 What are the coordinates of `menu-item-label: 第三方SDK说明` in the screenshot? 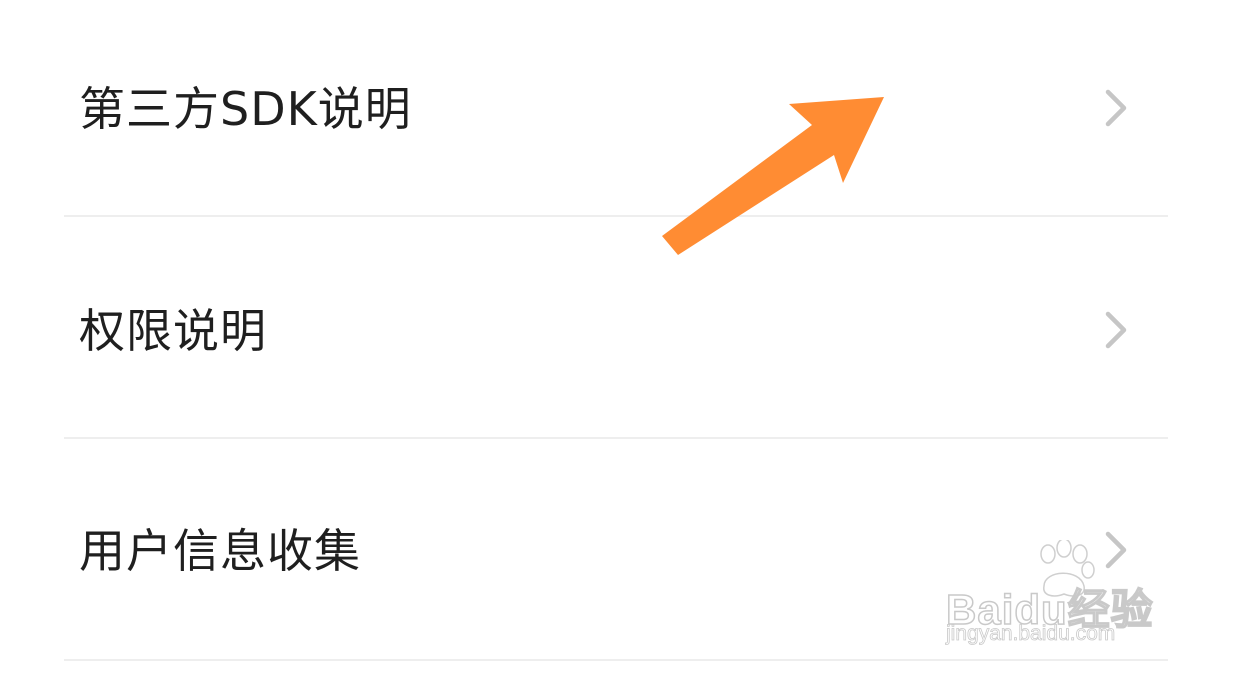 It's located at (245, 109).